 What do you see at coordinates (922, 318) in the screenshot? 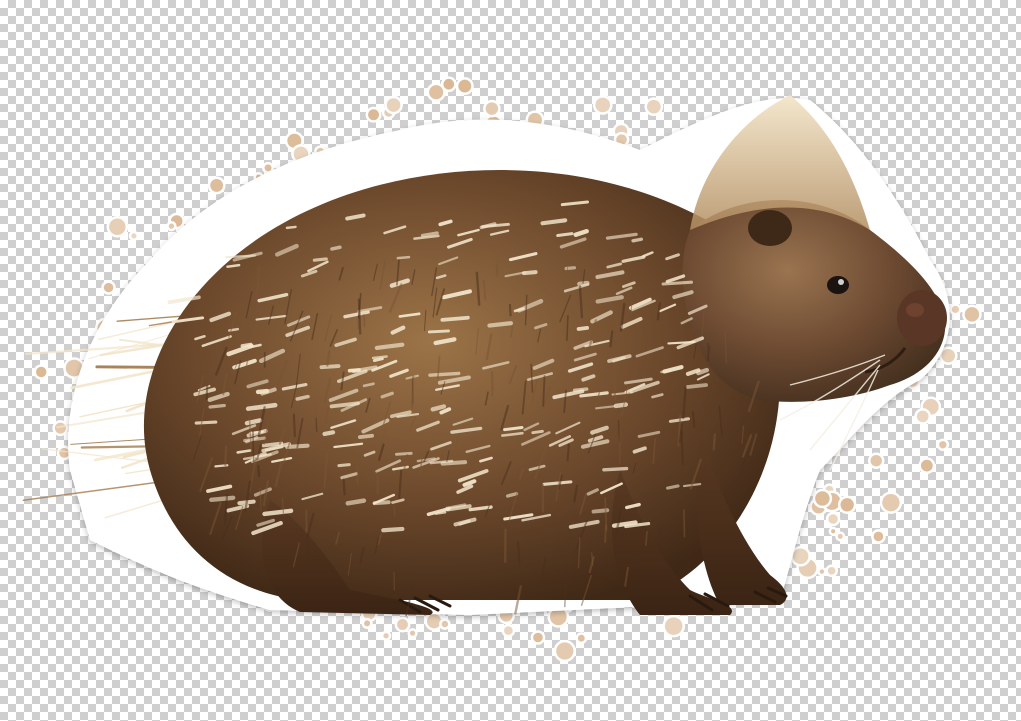
I see `nose` at bounding box center [922, 318].